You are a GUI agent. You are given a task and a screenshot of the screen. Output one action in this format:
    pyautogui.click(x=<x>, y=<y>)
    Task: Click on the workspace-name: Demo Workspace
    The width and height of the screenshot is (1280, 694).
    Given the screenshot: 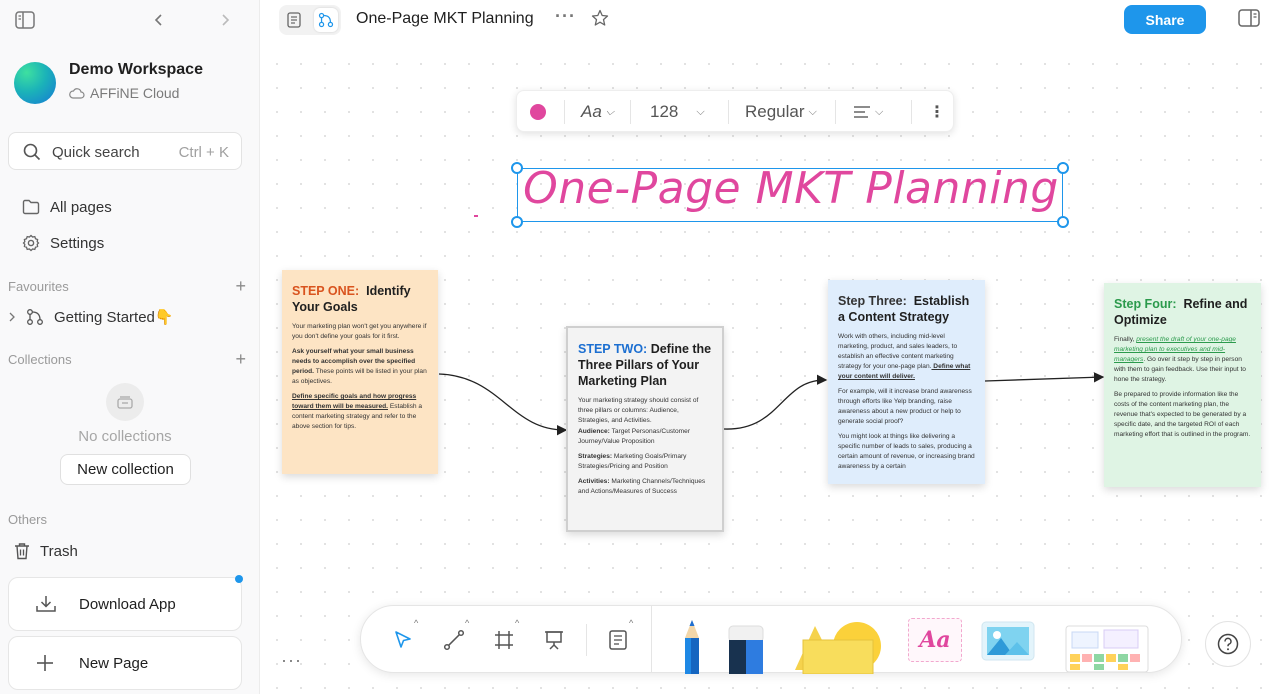 What is the action you would take?
    pyautogui.click(x=136, y=69)
    